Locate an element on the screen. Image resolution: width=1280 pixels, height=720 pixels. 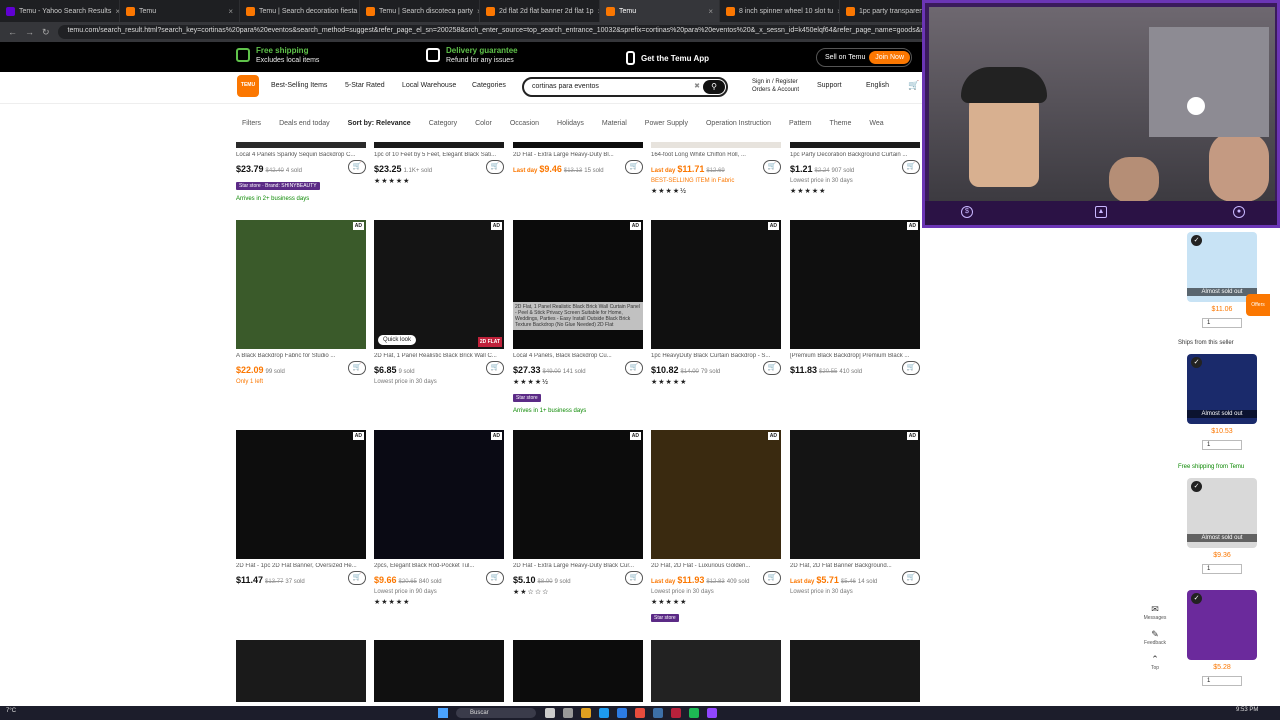
search-input: cortinas para eventos is located at coordinates (565, 86).